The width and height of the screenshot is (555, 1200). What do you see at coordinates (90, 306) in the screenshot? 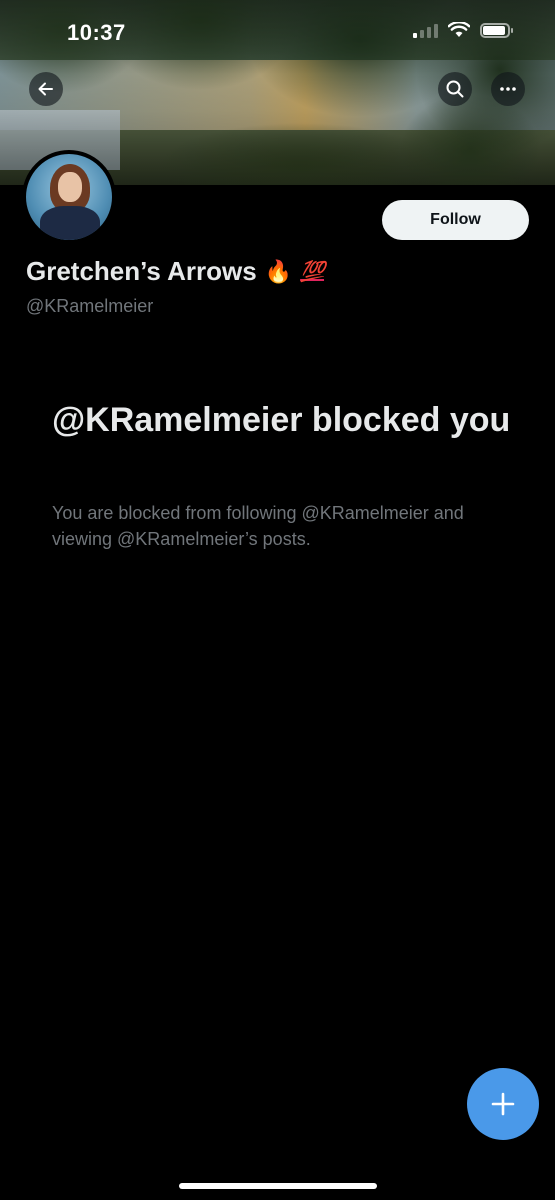
I see `profile-handle: @KRamelmeier` at bounding box center [90, 306].